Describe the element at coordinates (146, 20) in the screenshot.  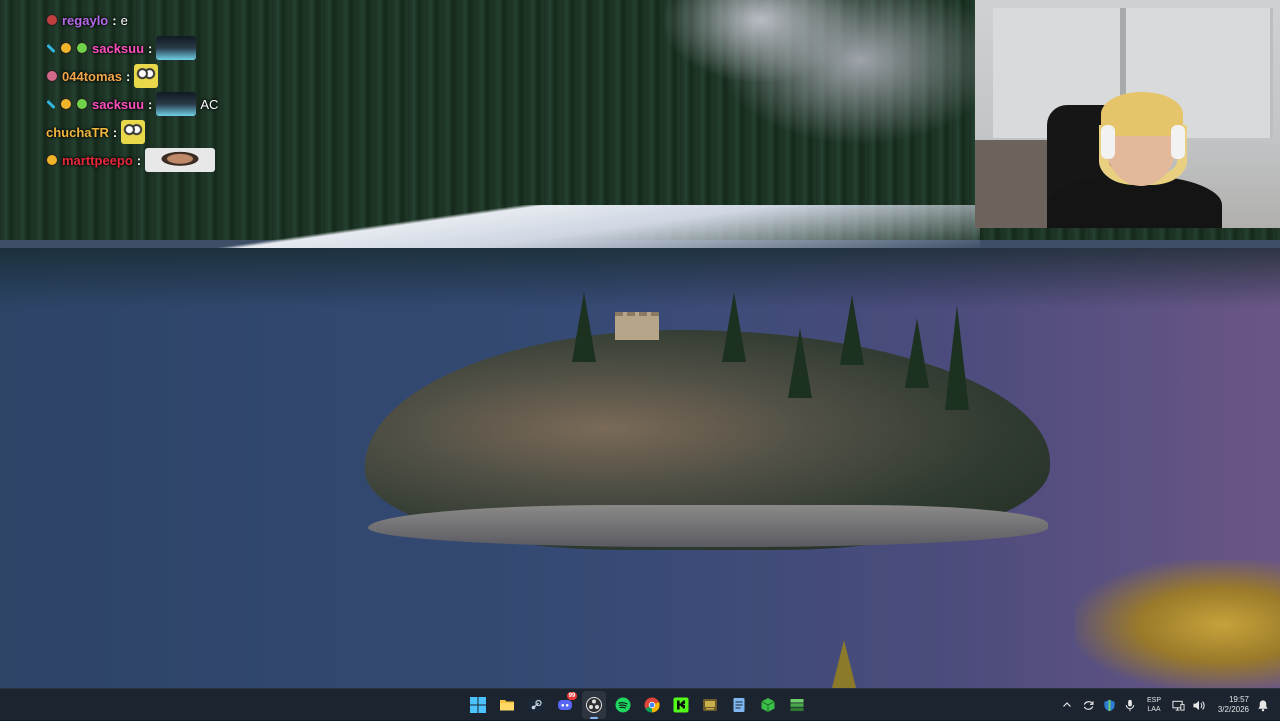
I see `chat-message: regaylo : e` at that location.